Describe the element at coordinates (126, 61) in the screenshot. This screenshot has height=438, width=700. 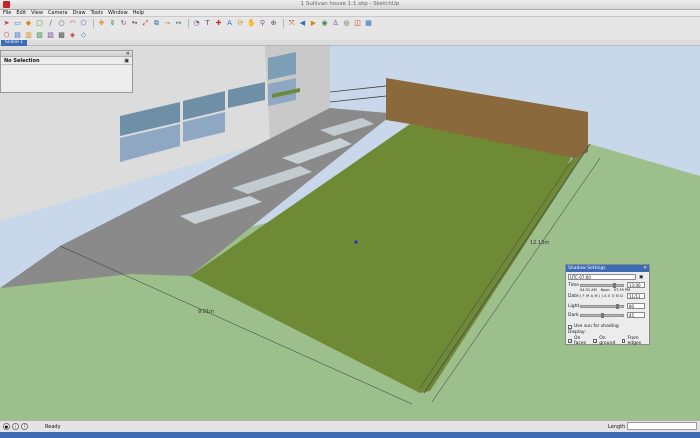
I see `details-toggle-icon: ▣` at that location.